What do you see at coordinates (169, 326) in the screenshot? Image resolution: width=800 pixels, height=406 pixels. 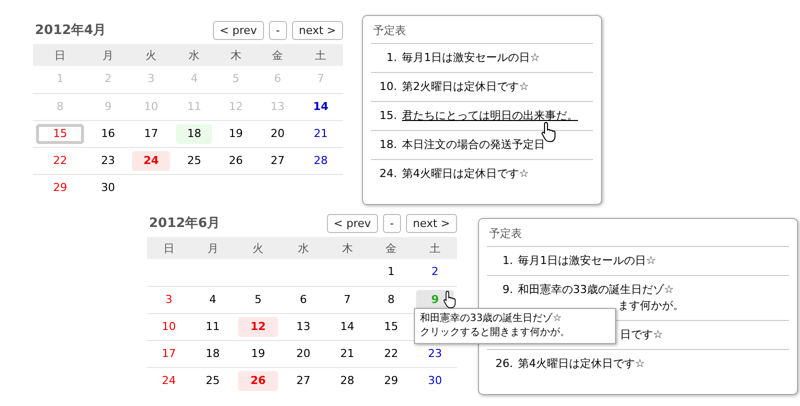 I see `day-cell: 10` at bounding box center [169, 326].